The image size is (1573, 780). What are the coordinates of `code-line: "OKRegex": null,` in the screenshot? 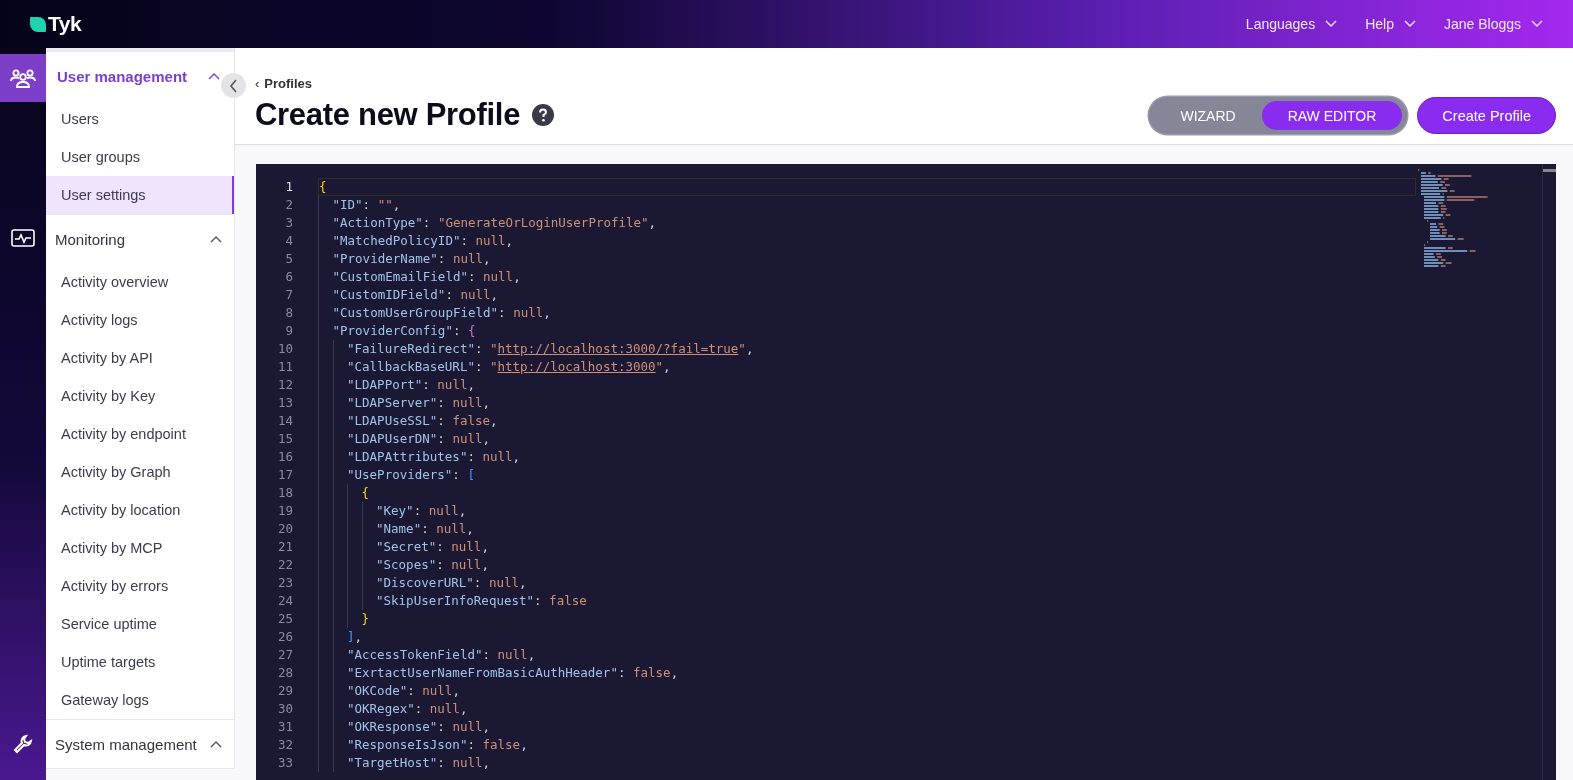 It's located at (867, 709).